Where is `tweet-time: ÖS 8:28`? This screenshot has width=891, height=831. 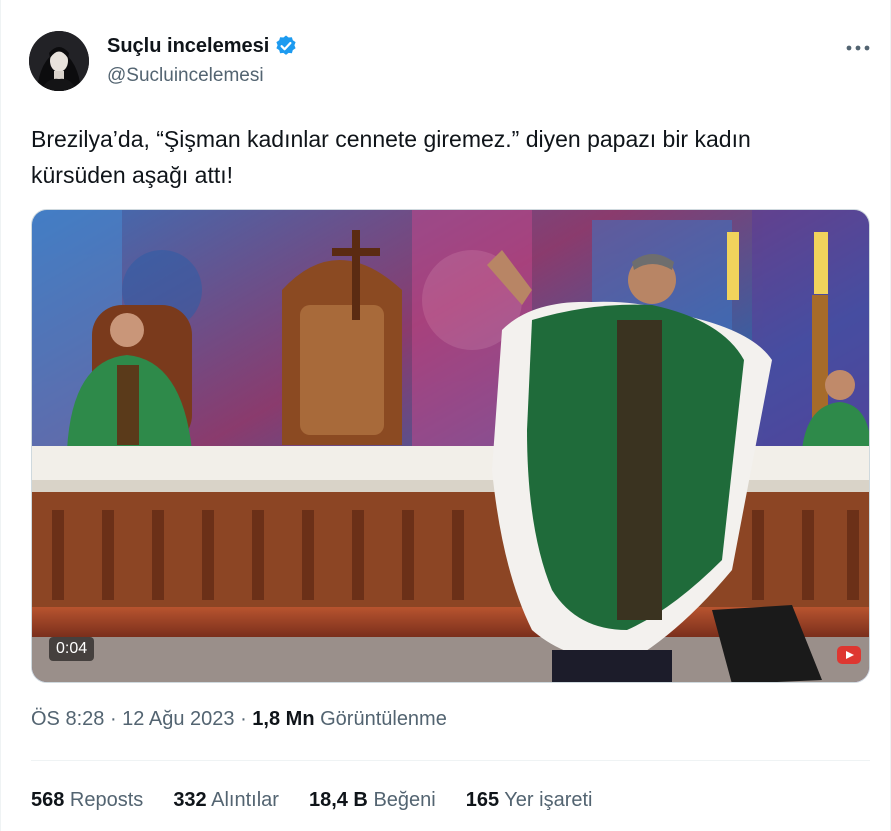 tweet-time: ÖS 8:28 is located at coordinates (67, 719).